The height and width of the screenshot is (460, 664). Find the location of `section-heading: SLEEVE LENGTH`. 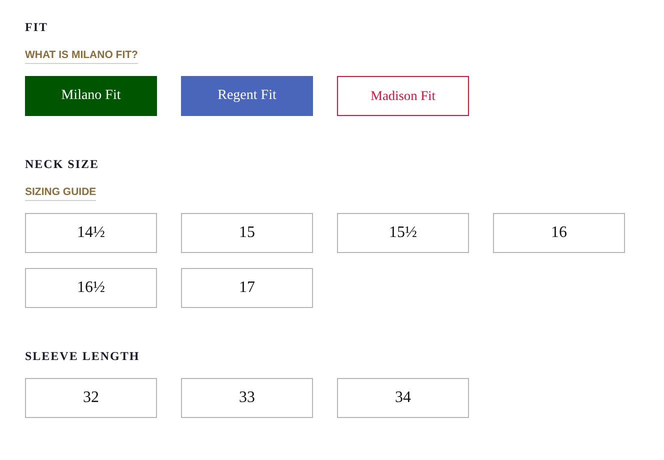

section-heading: SLEEVE LENGTH is located at coordinates (82, 356).